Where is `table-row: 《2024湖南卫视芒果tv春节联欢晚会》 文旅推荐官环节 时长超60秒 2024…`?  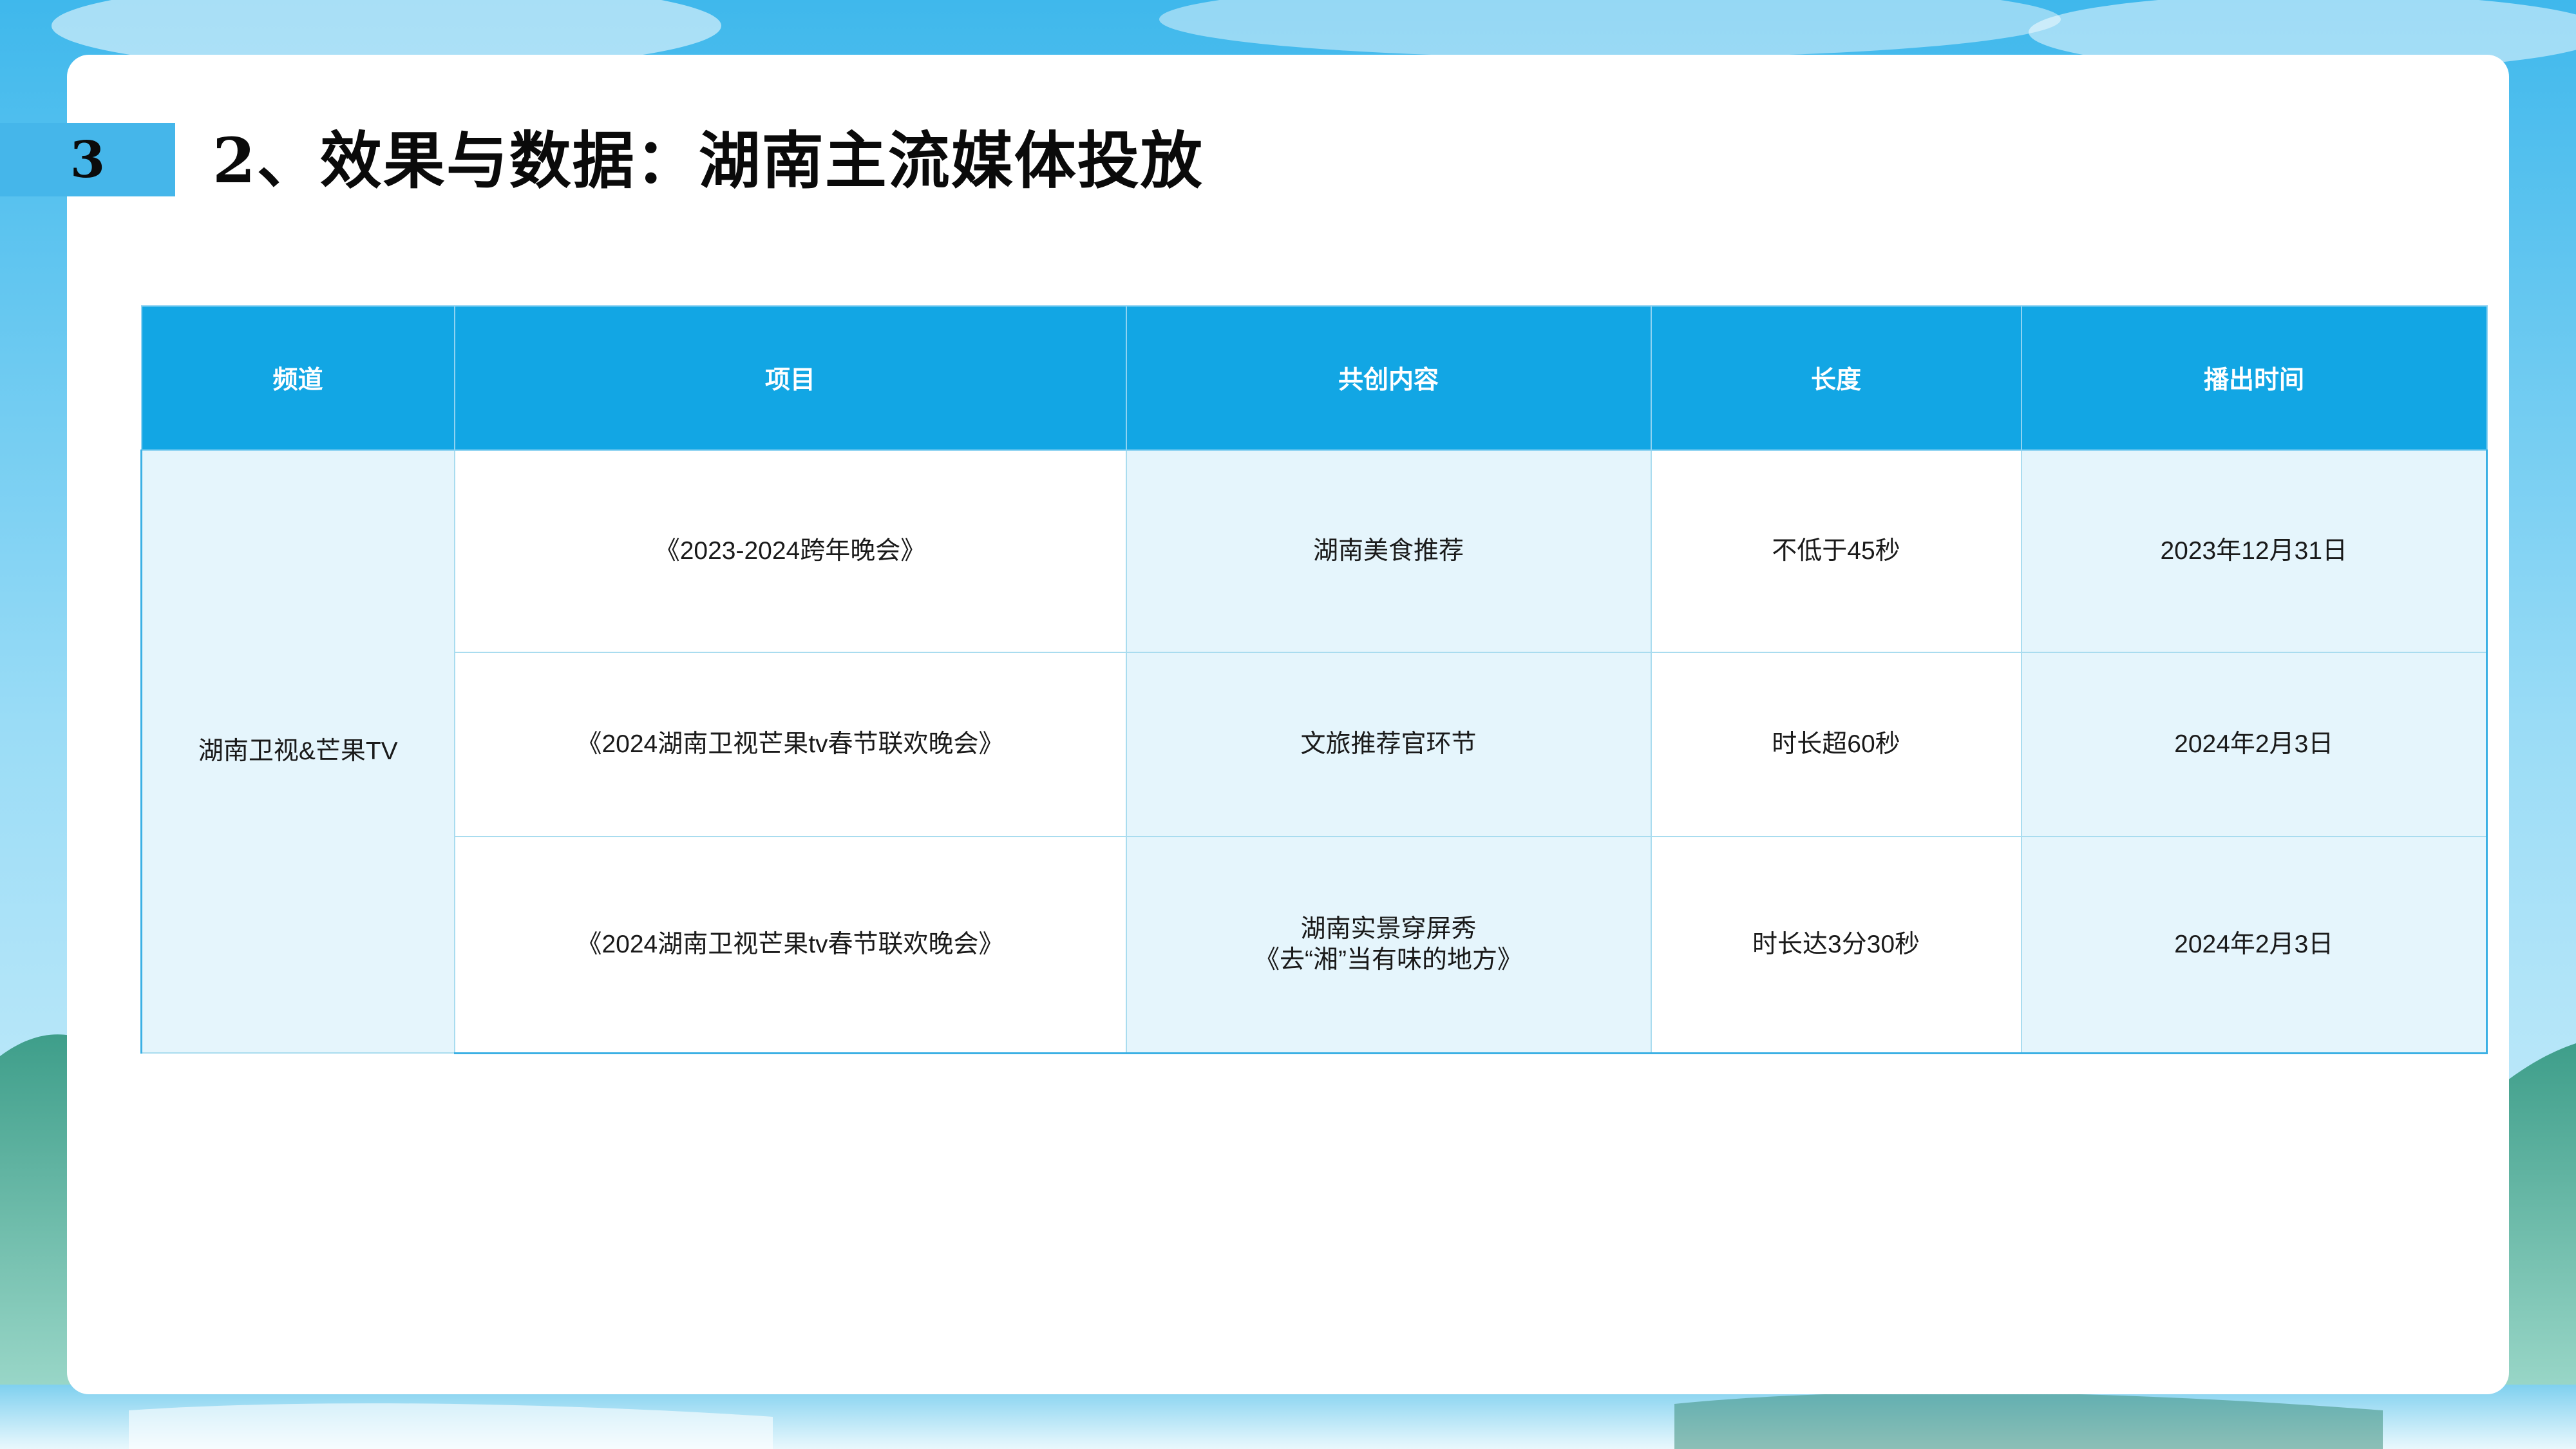
table-row: 《2024湖南卫视芒果tv春节联欢晚会》 文旅推荐官环节 时长超60秒 2024… is located at coordinates (1315, 745).